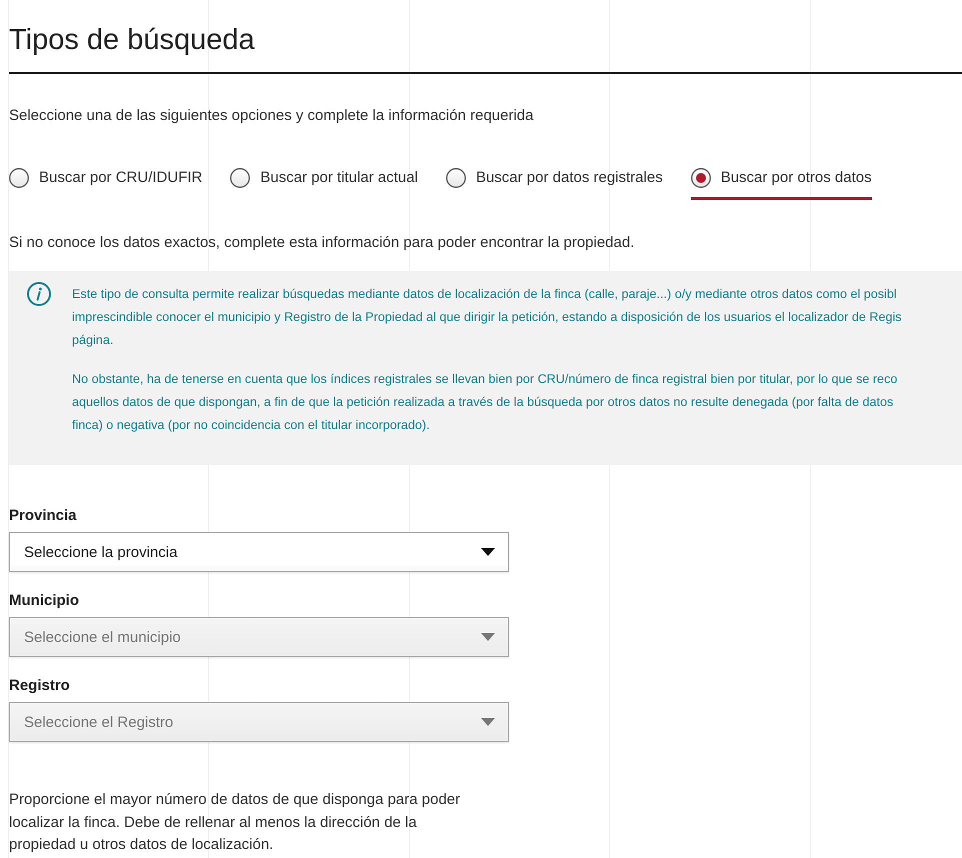 This screenshot has height=858, width=962. I want to click on info-text: Este tipo de consulta permite realizar búsquedas mediante datos de localización de la finca (calle, paraje...) o/y mediante otros datos como el posibl, so click(484, 294).